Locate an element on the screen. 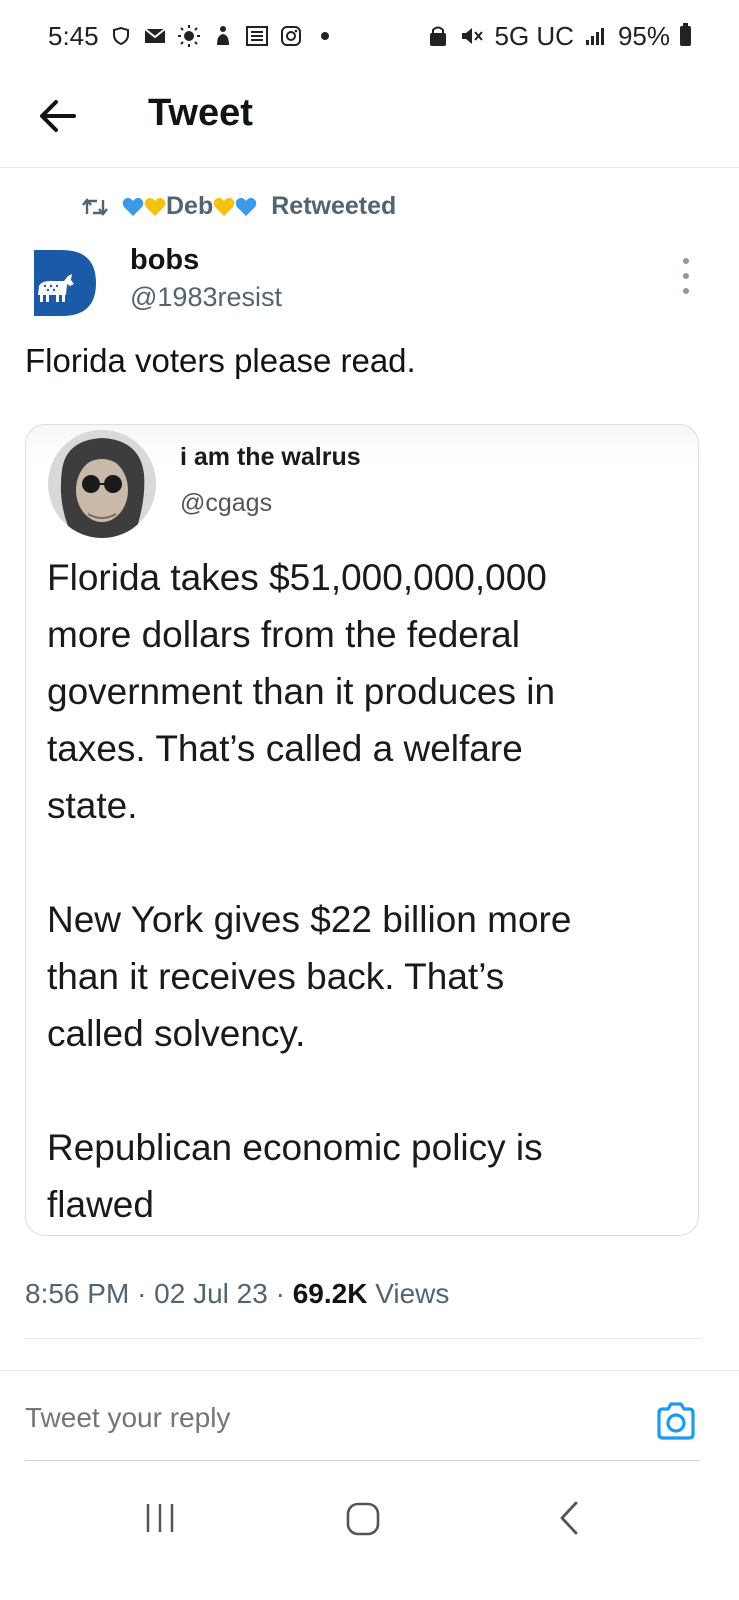 The image size is (739, 1600). retweeter-label: Deb is located at coordinates (190, 206).